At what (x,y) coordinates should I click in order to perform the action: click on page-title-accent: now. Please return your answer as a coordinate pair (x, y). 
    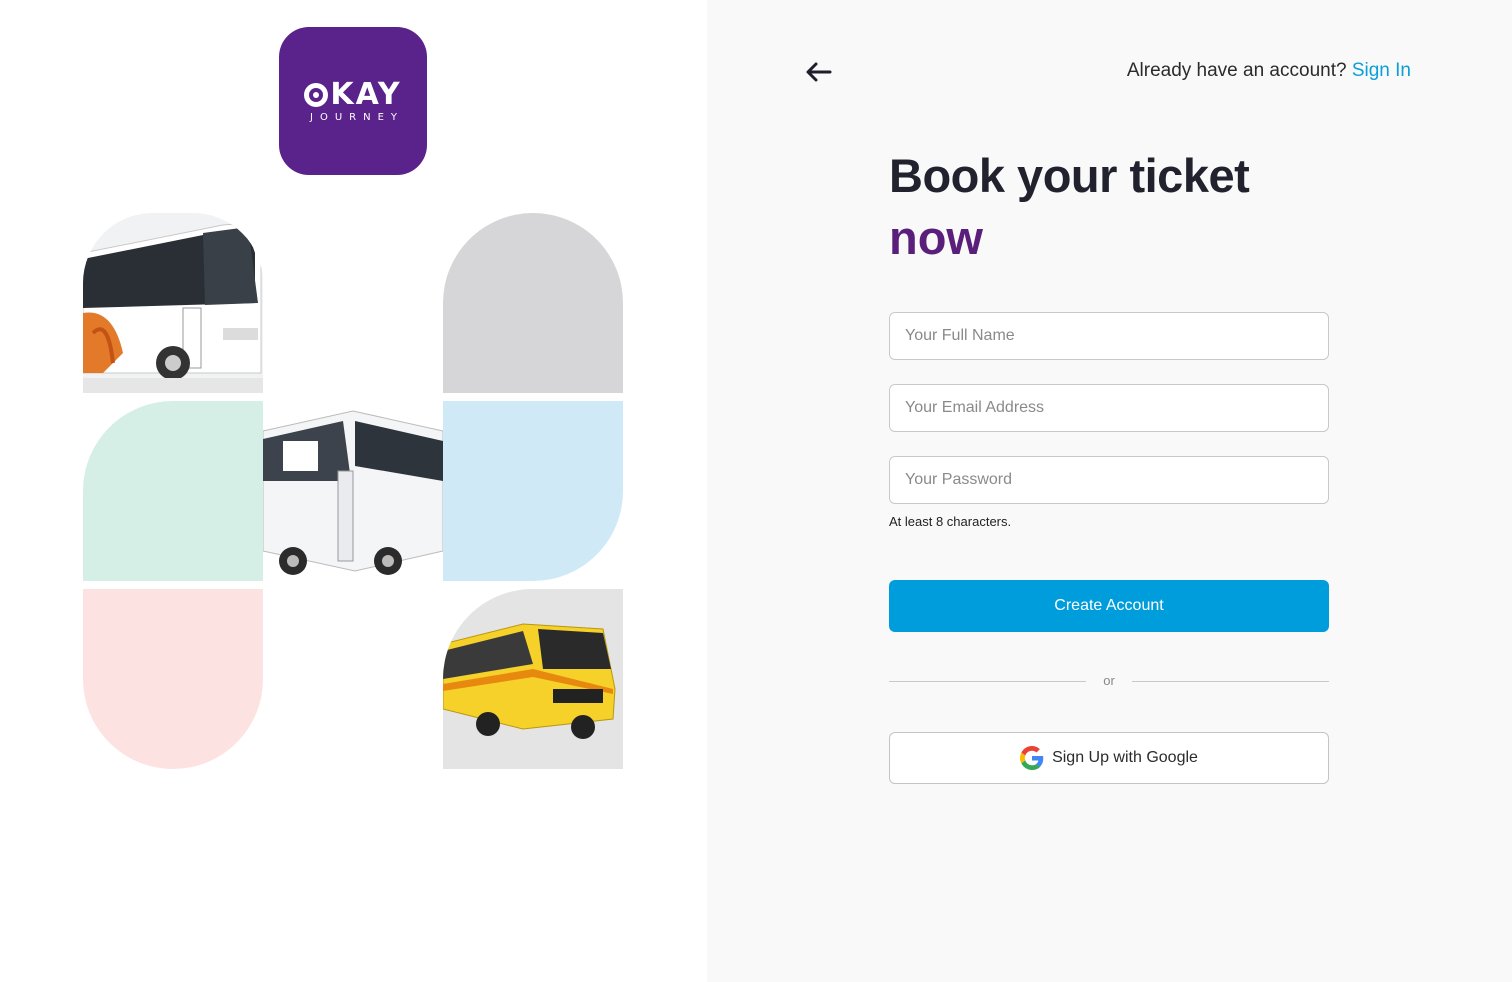
    Looking at the image, I should click on (936, 237).